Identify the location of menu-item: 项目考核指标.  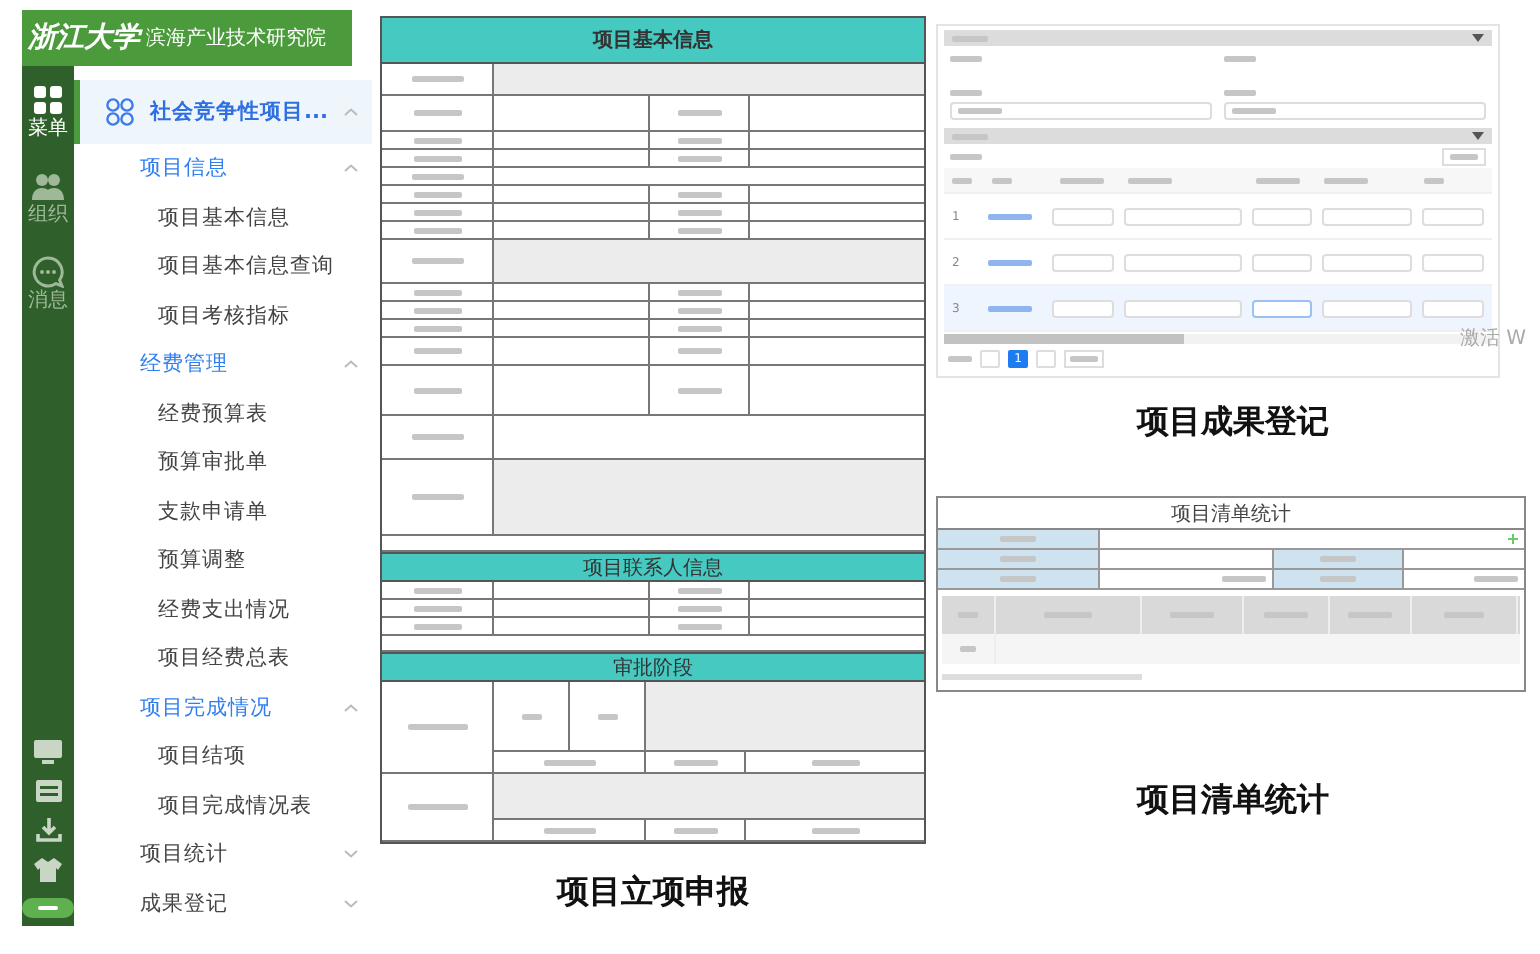
(223, 315).